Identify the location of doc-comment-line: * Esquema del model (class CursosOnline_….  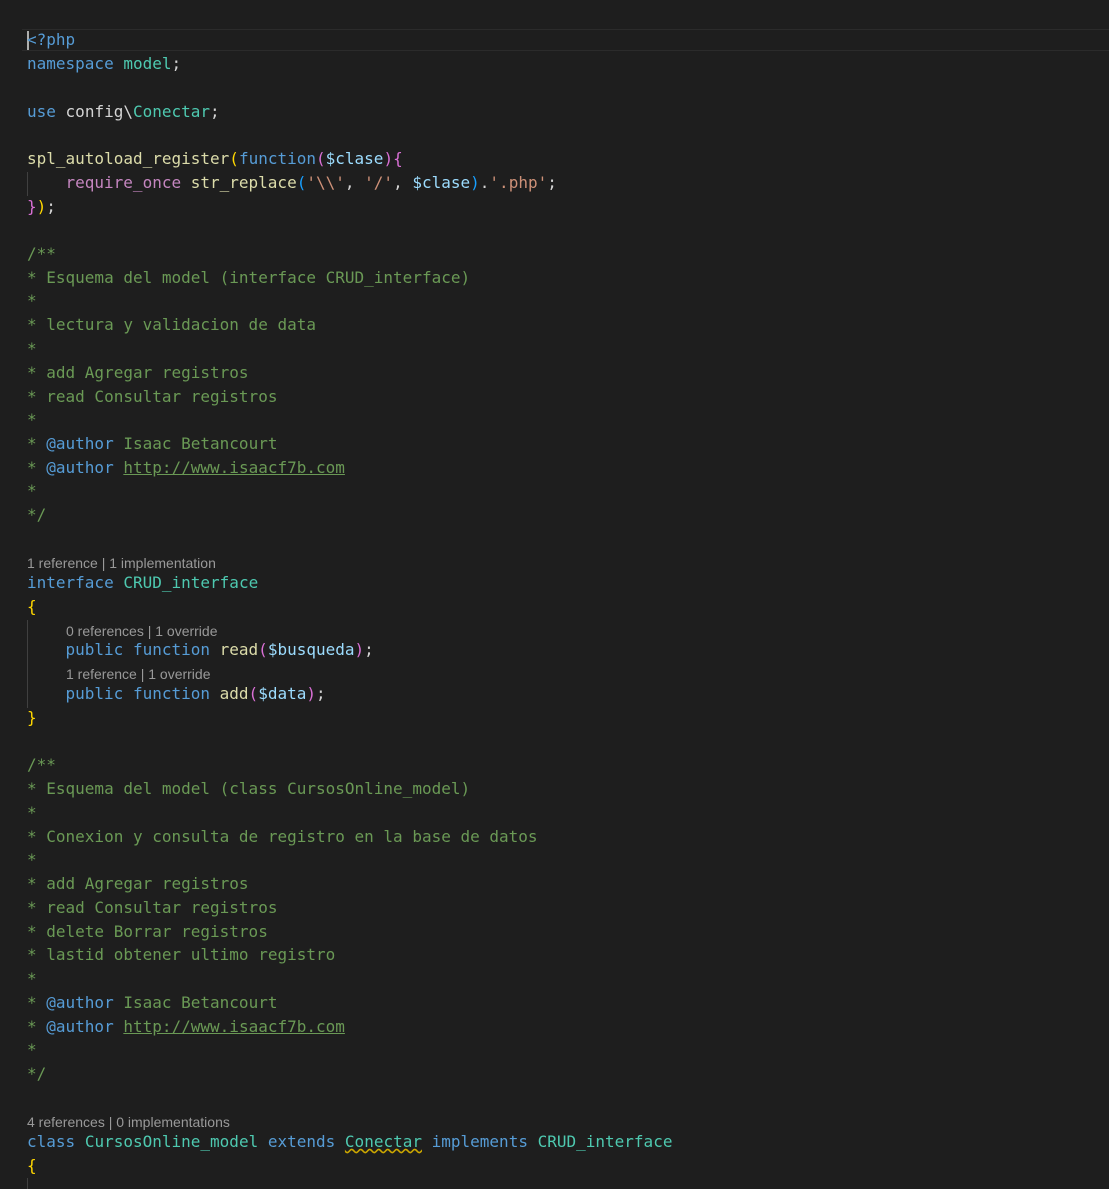
(248, 789).